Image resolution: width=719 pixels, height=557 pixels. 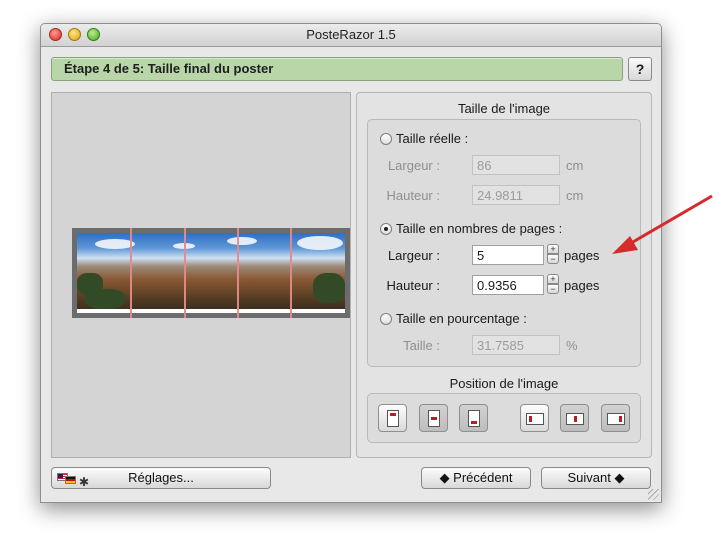 I want to click on window-title: PosteRazor 1.5, so click(x=351, y=34).